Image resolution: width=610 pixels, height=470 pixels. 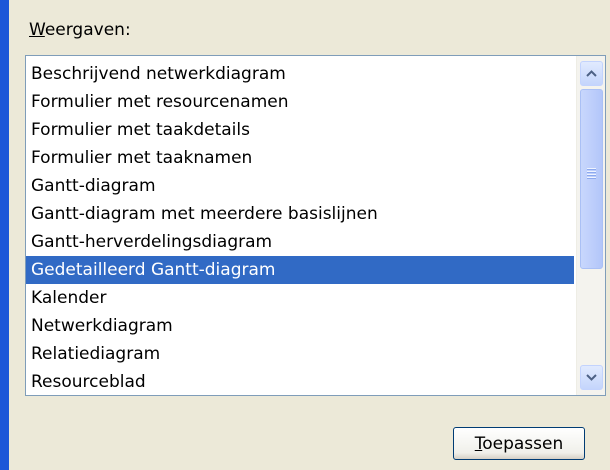 What do you see at coordinates (300, 102) in the screenshot?
I see `list-item: Formulier met resourcenamen` at bounding box center [300, 102].